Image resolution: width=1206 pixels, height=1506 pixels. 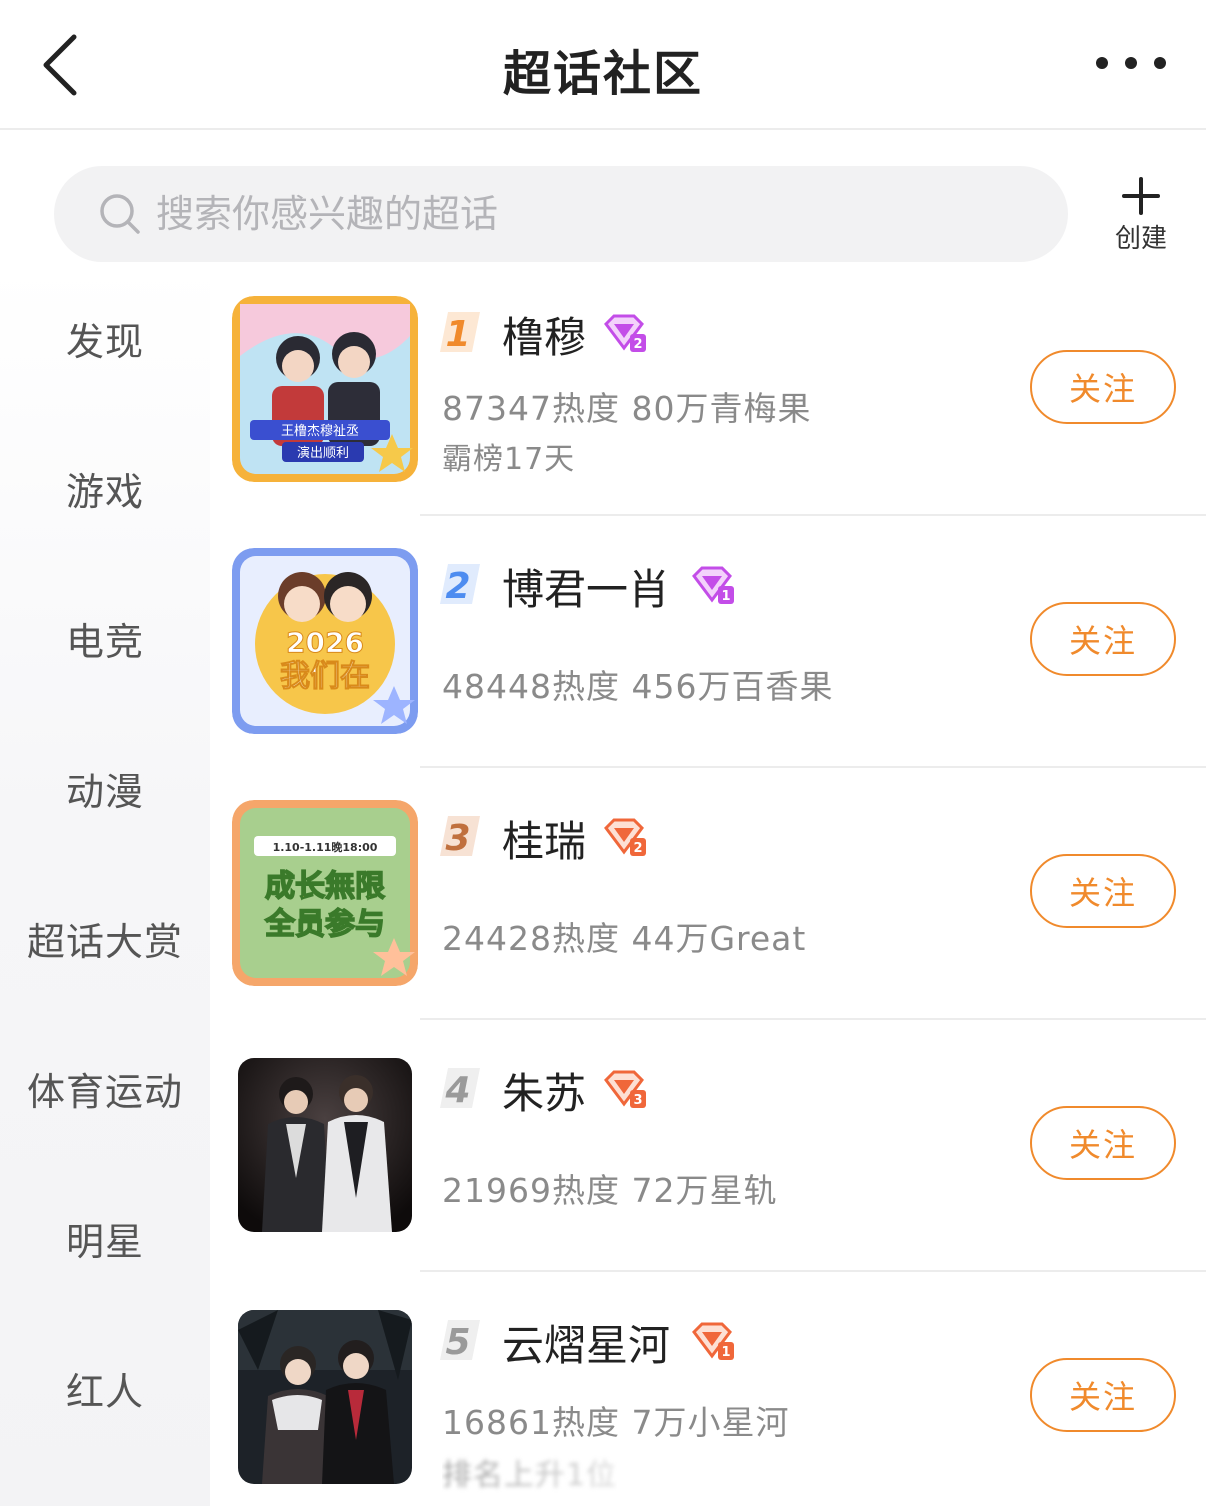 I want to click on rank-badge: 1, so click(x=460, y=332).